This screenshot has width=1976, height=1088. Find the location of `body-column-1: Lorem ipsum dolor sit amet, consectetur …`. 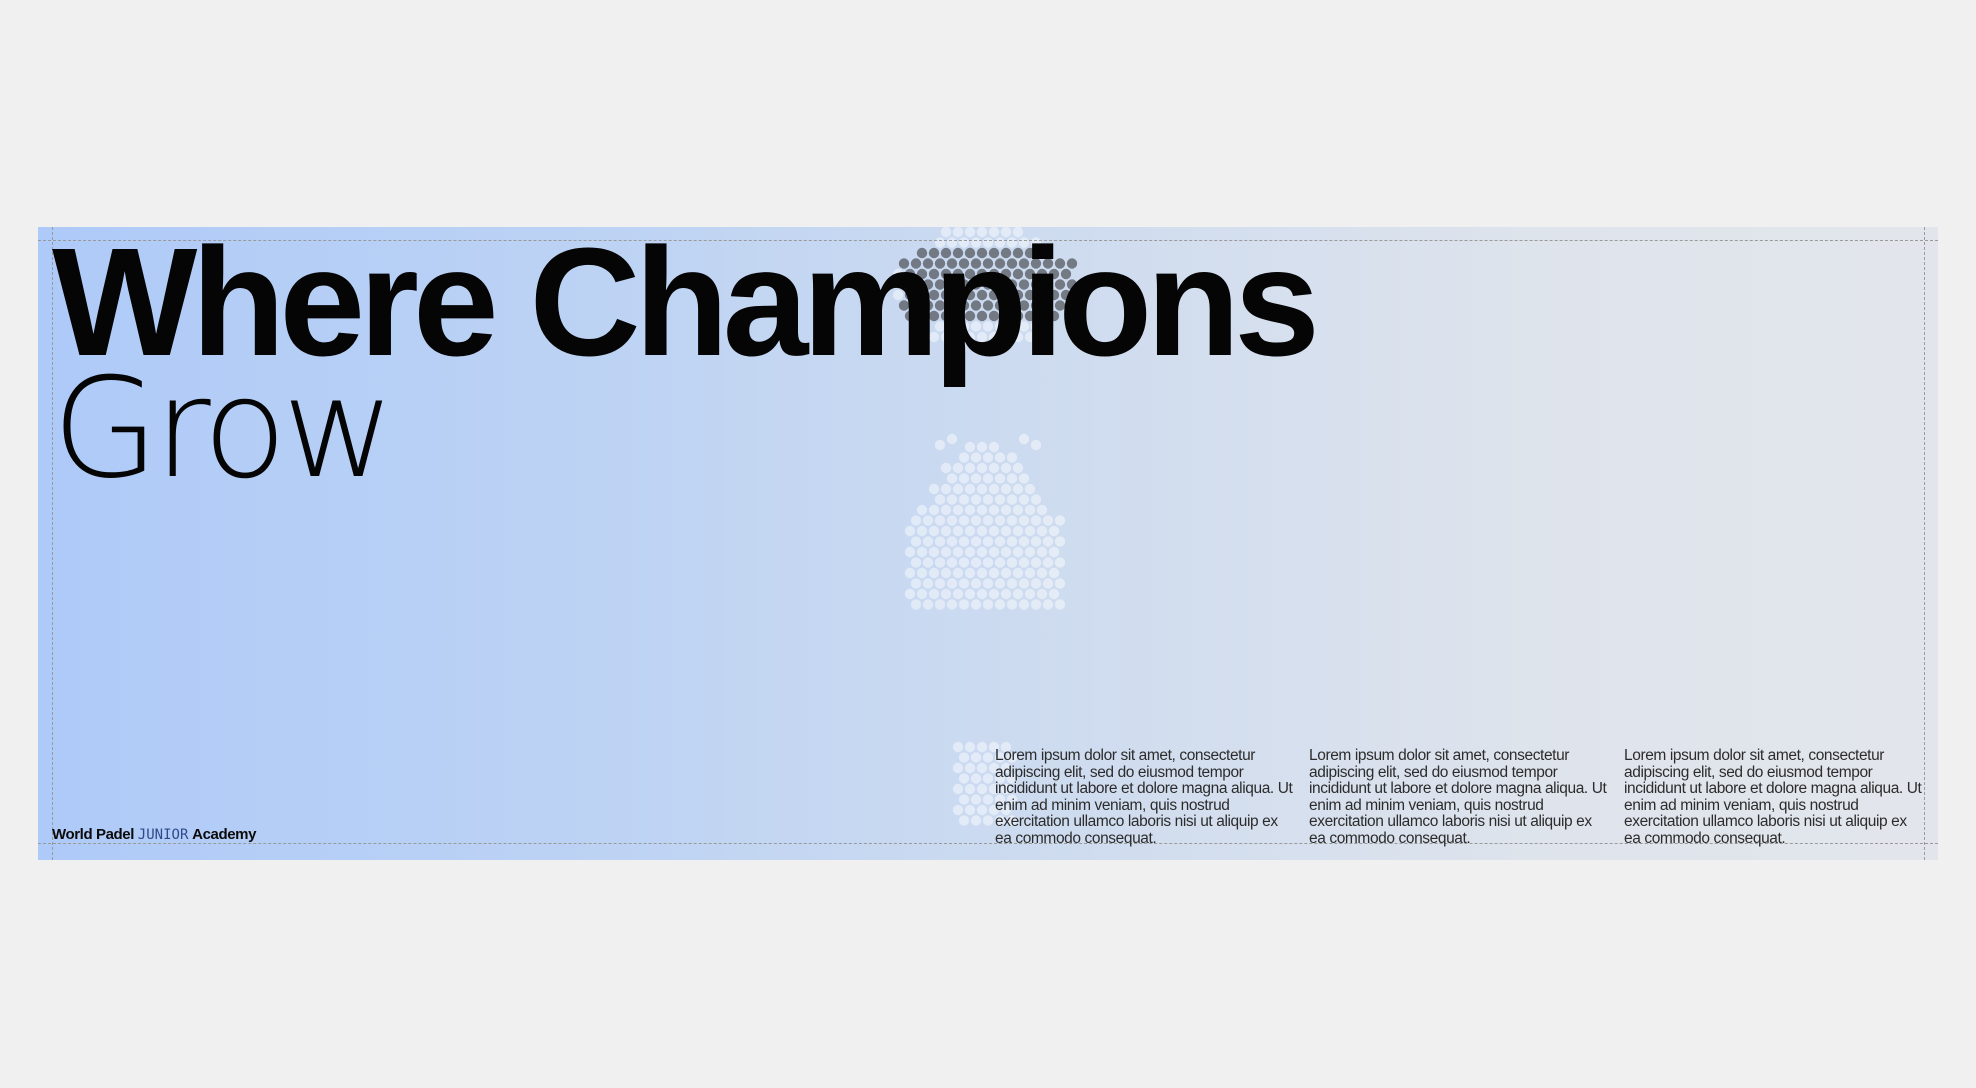

body-column-1: Lorem ipsum dolor sit amet, consectetur … is located at coordinates (1144, 797).